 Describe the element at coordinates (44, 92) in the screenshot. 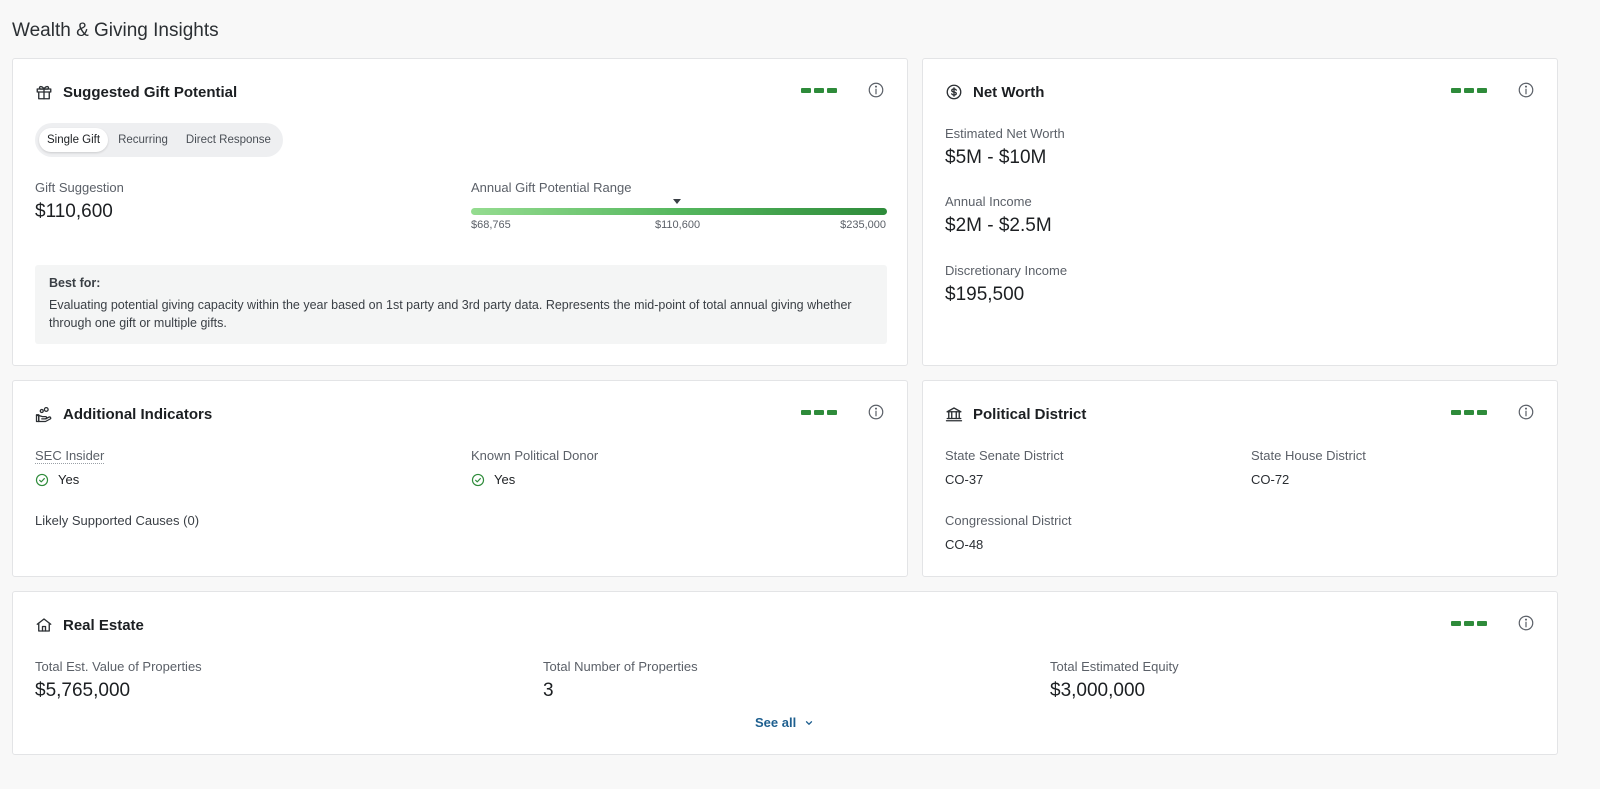

I see `gift-icon` at that location.